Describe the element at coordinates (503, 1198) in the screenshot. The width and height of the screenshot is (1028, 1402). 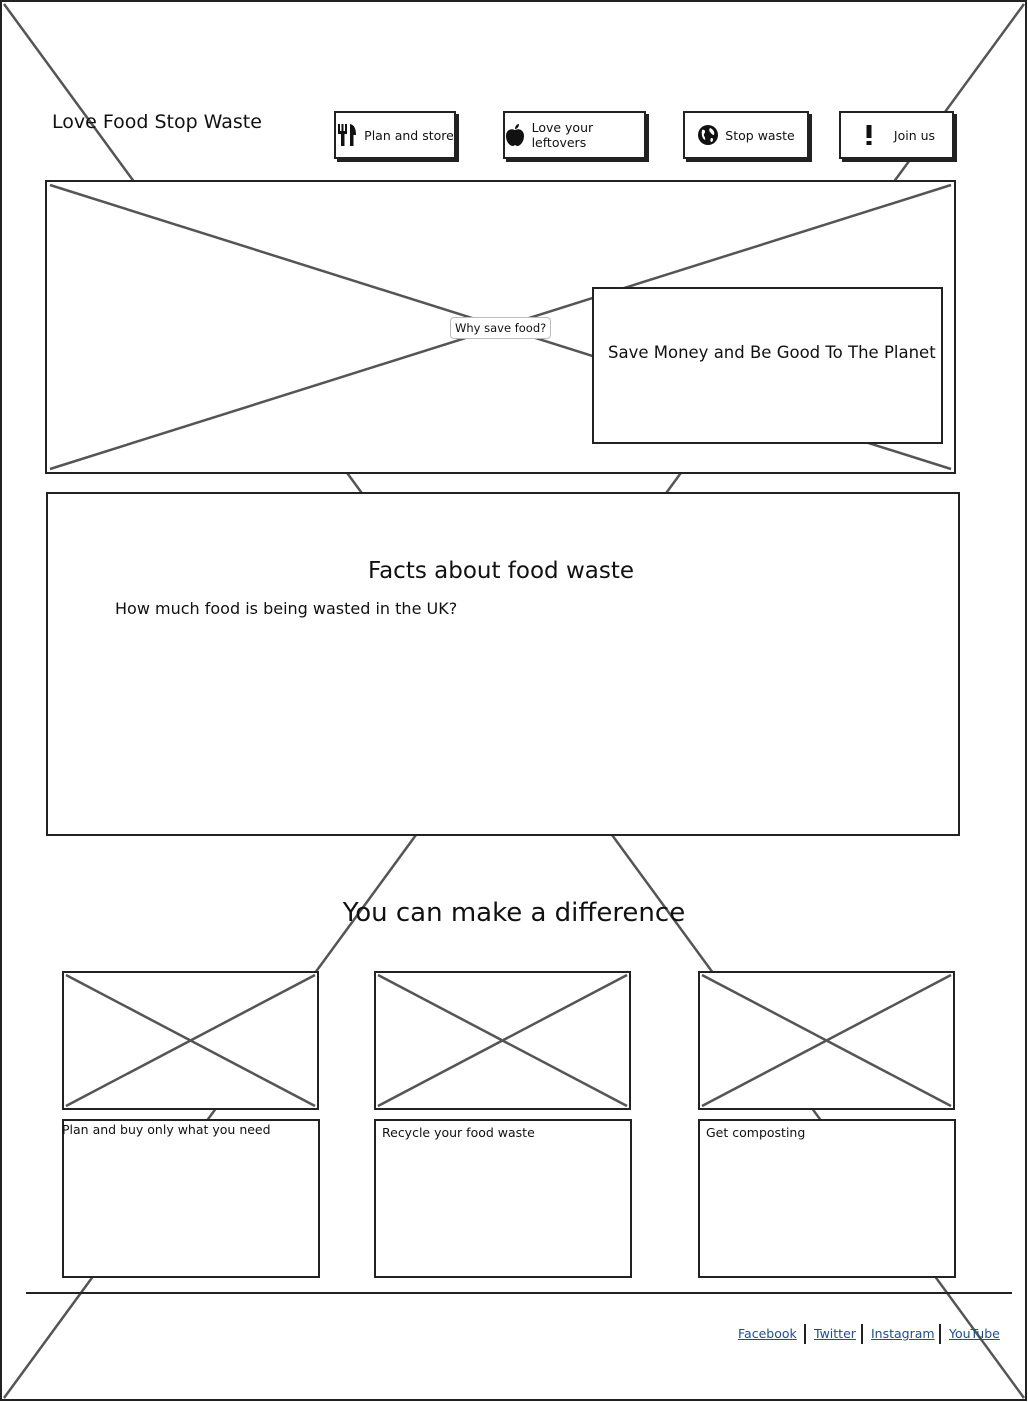
I see `card-text-box: Recycle your food waste` at that location.